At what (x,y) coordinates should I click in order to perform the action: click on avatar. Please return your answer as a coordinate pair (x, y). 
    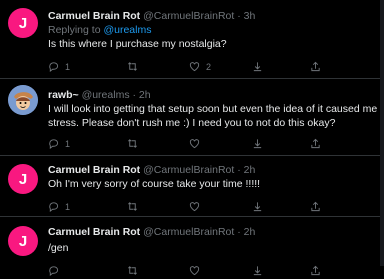
    Looking at the image, I should click on (23, 100).